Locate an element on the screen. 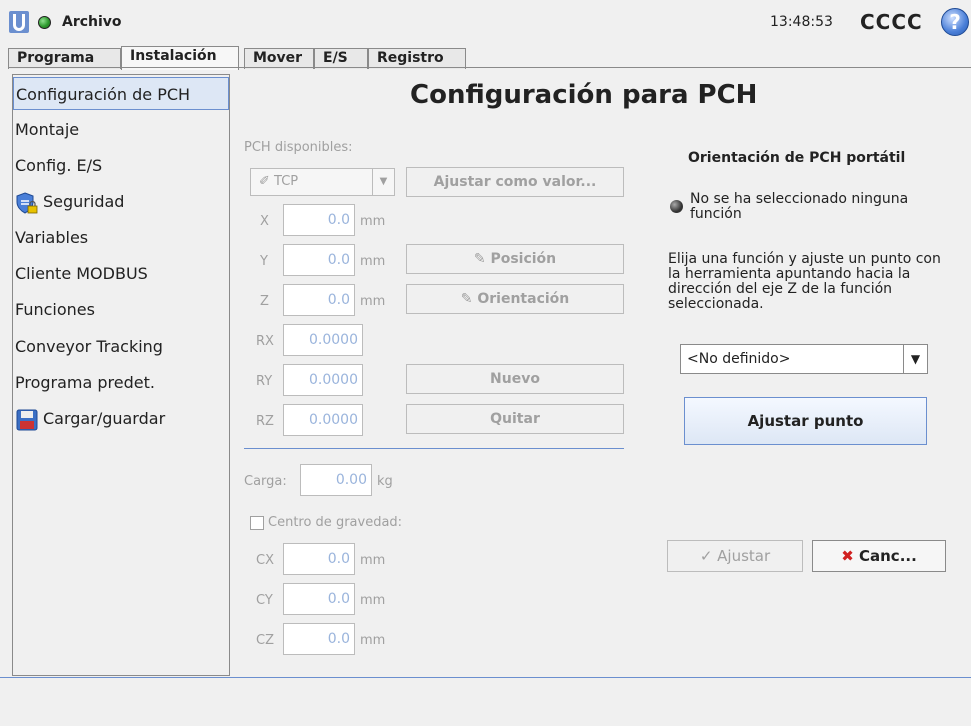  sidebar-item-label: Cargar/guardar is located at coordinates (104, 418).